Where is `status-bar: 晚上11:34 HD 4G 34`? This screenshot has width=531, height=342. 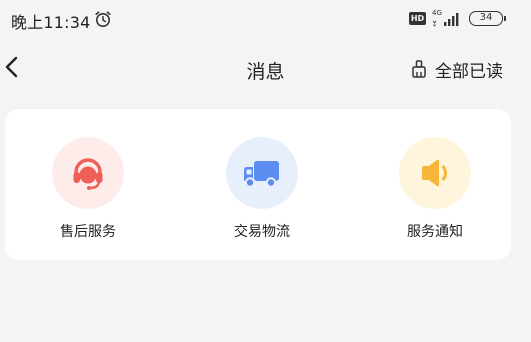
status-bar: 晚上11:34 HD 4G 34 is located at coordinates (265, 19).